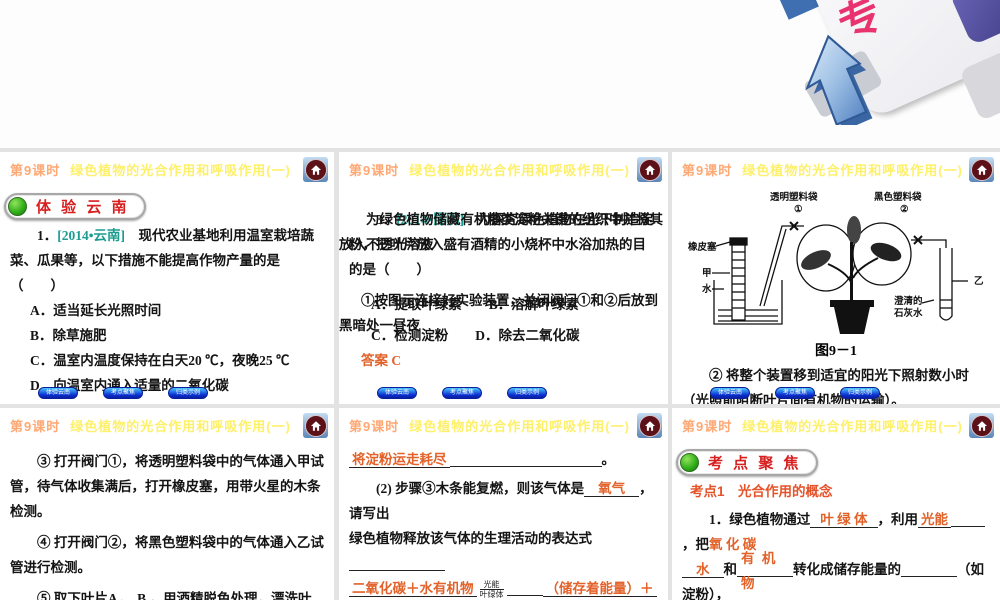 The width and height of the screenshot is (1000, 600). I want to click on blue-shape, so click(800, 10).